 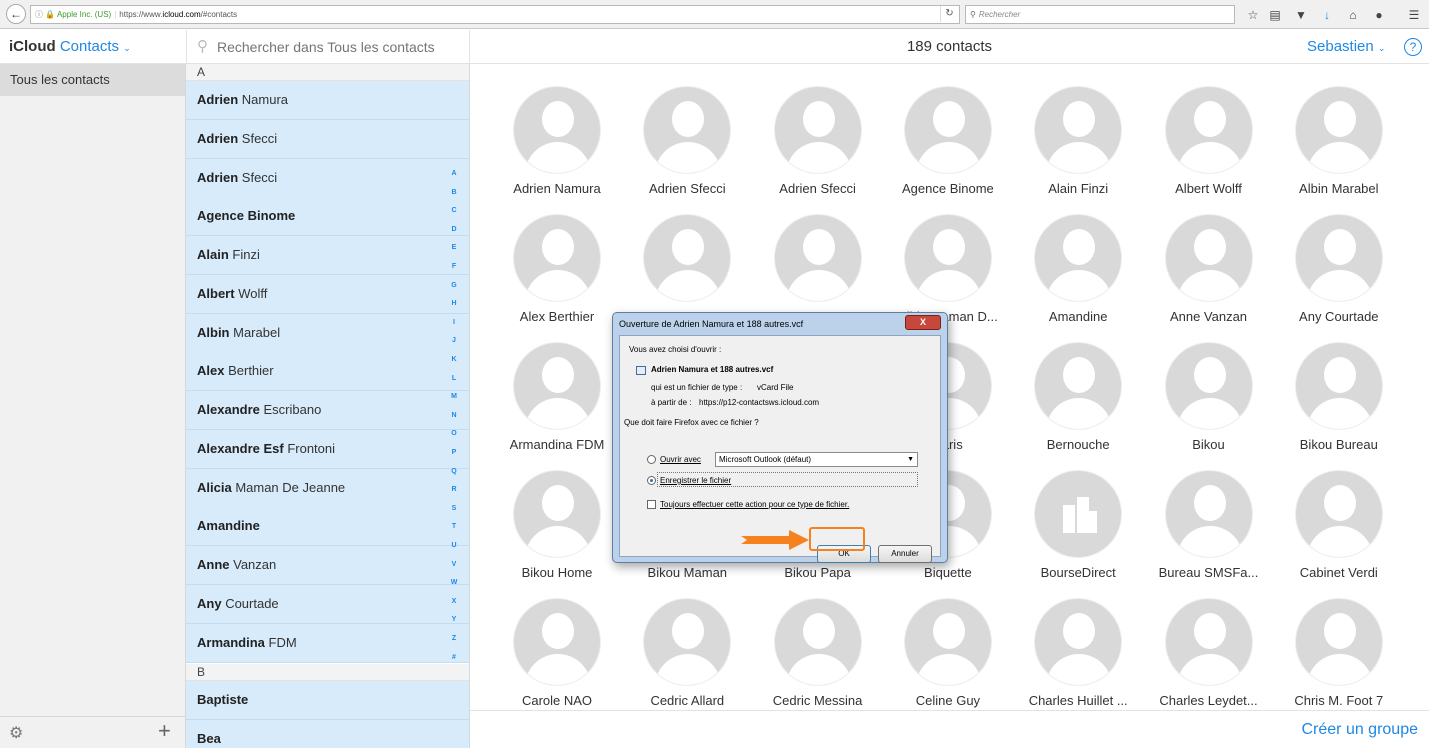 What do you see at coordinates (327, 410) in the screenshot?
I see `list-item: Alexandre Escribano` at bounding box center [327, 410].